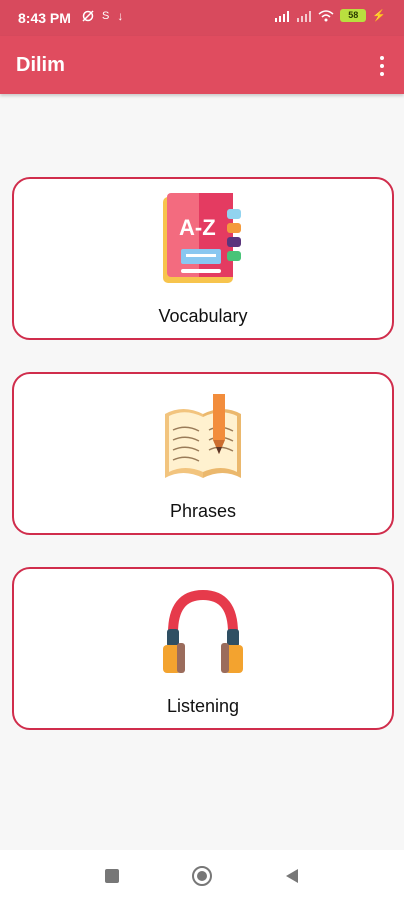 The image size is (404, 900). Describe the element at coordinates (120, 16) in the screenshot. I see `download-icon: ↓` at that location.